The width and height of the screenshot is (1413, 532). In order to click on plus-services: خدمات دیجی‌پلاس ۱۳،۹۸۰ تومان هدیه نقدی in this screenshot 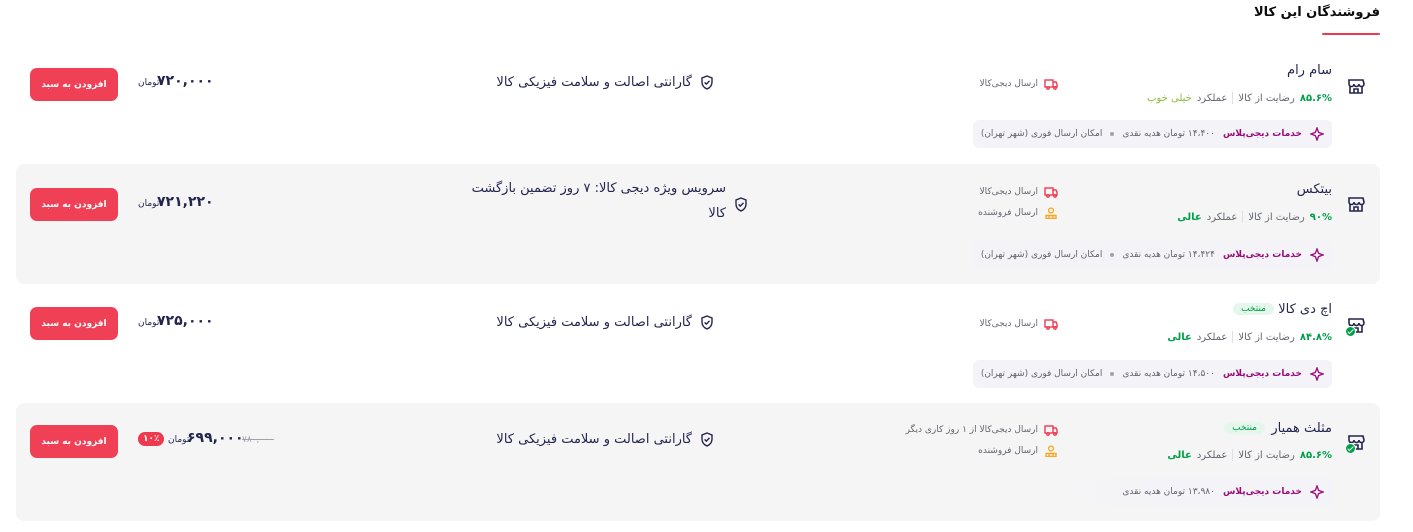, I will do `click(1197, 492)`.